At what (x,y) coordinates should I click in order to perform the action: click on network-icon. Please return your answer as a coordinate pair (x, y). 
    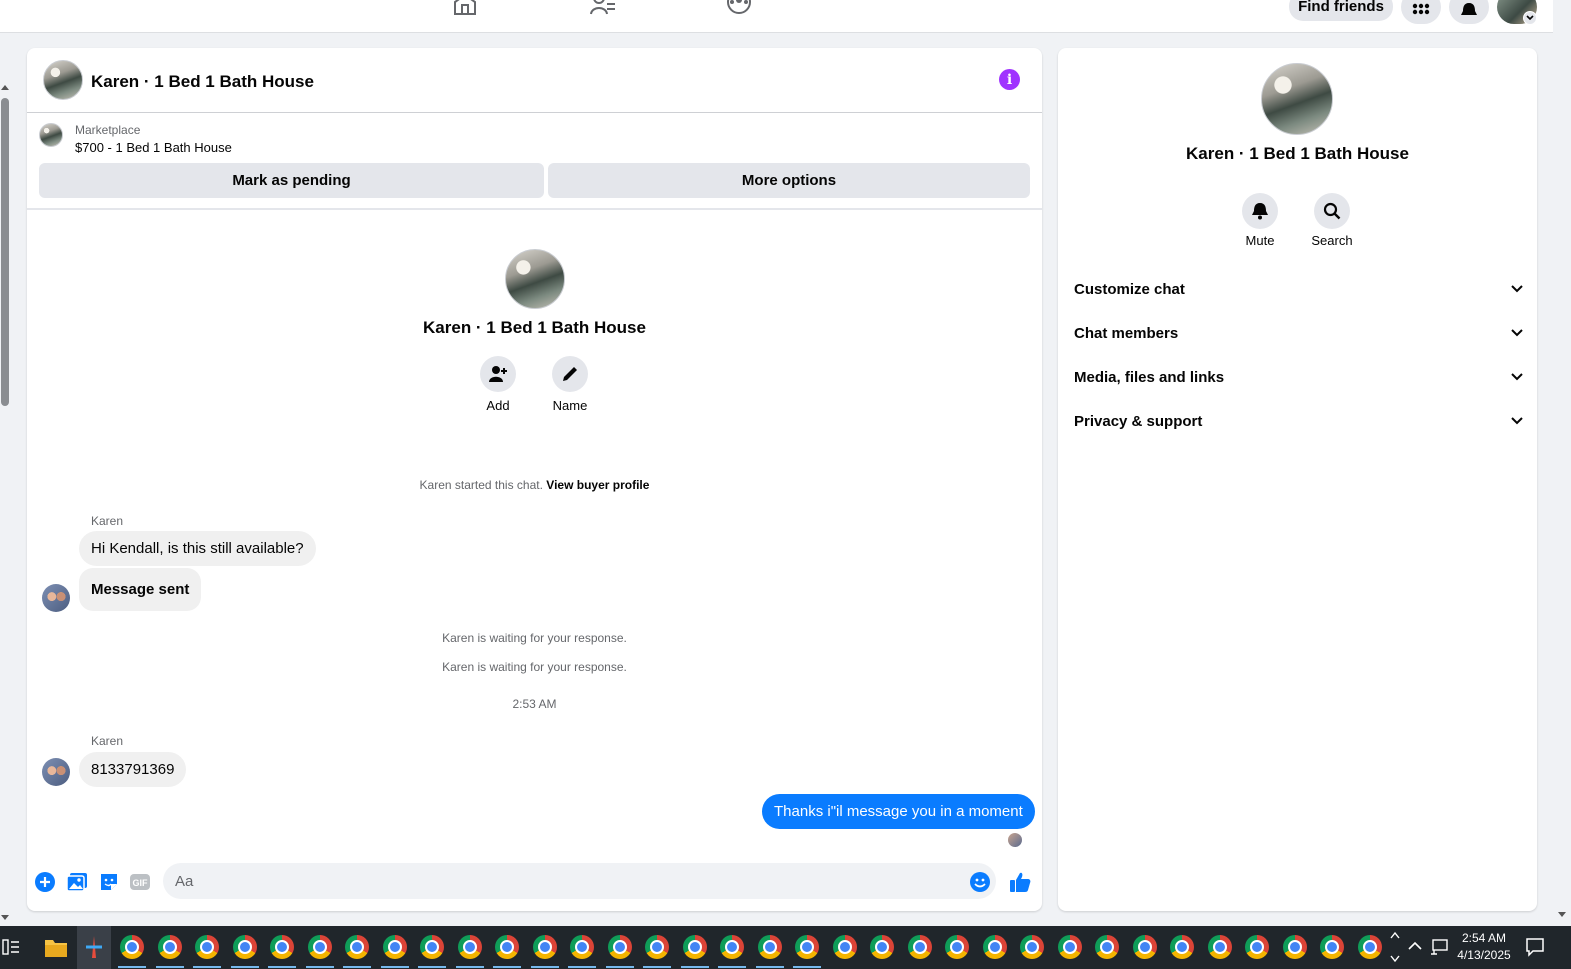
    Looking at the image, I should click on (1439, 947).